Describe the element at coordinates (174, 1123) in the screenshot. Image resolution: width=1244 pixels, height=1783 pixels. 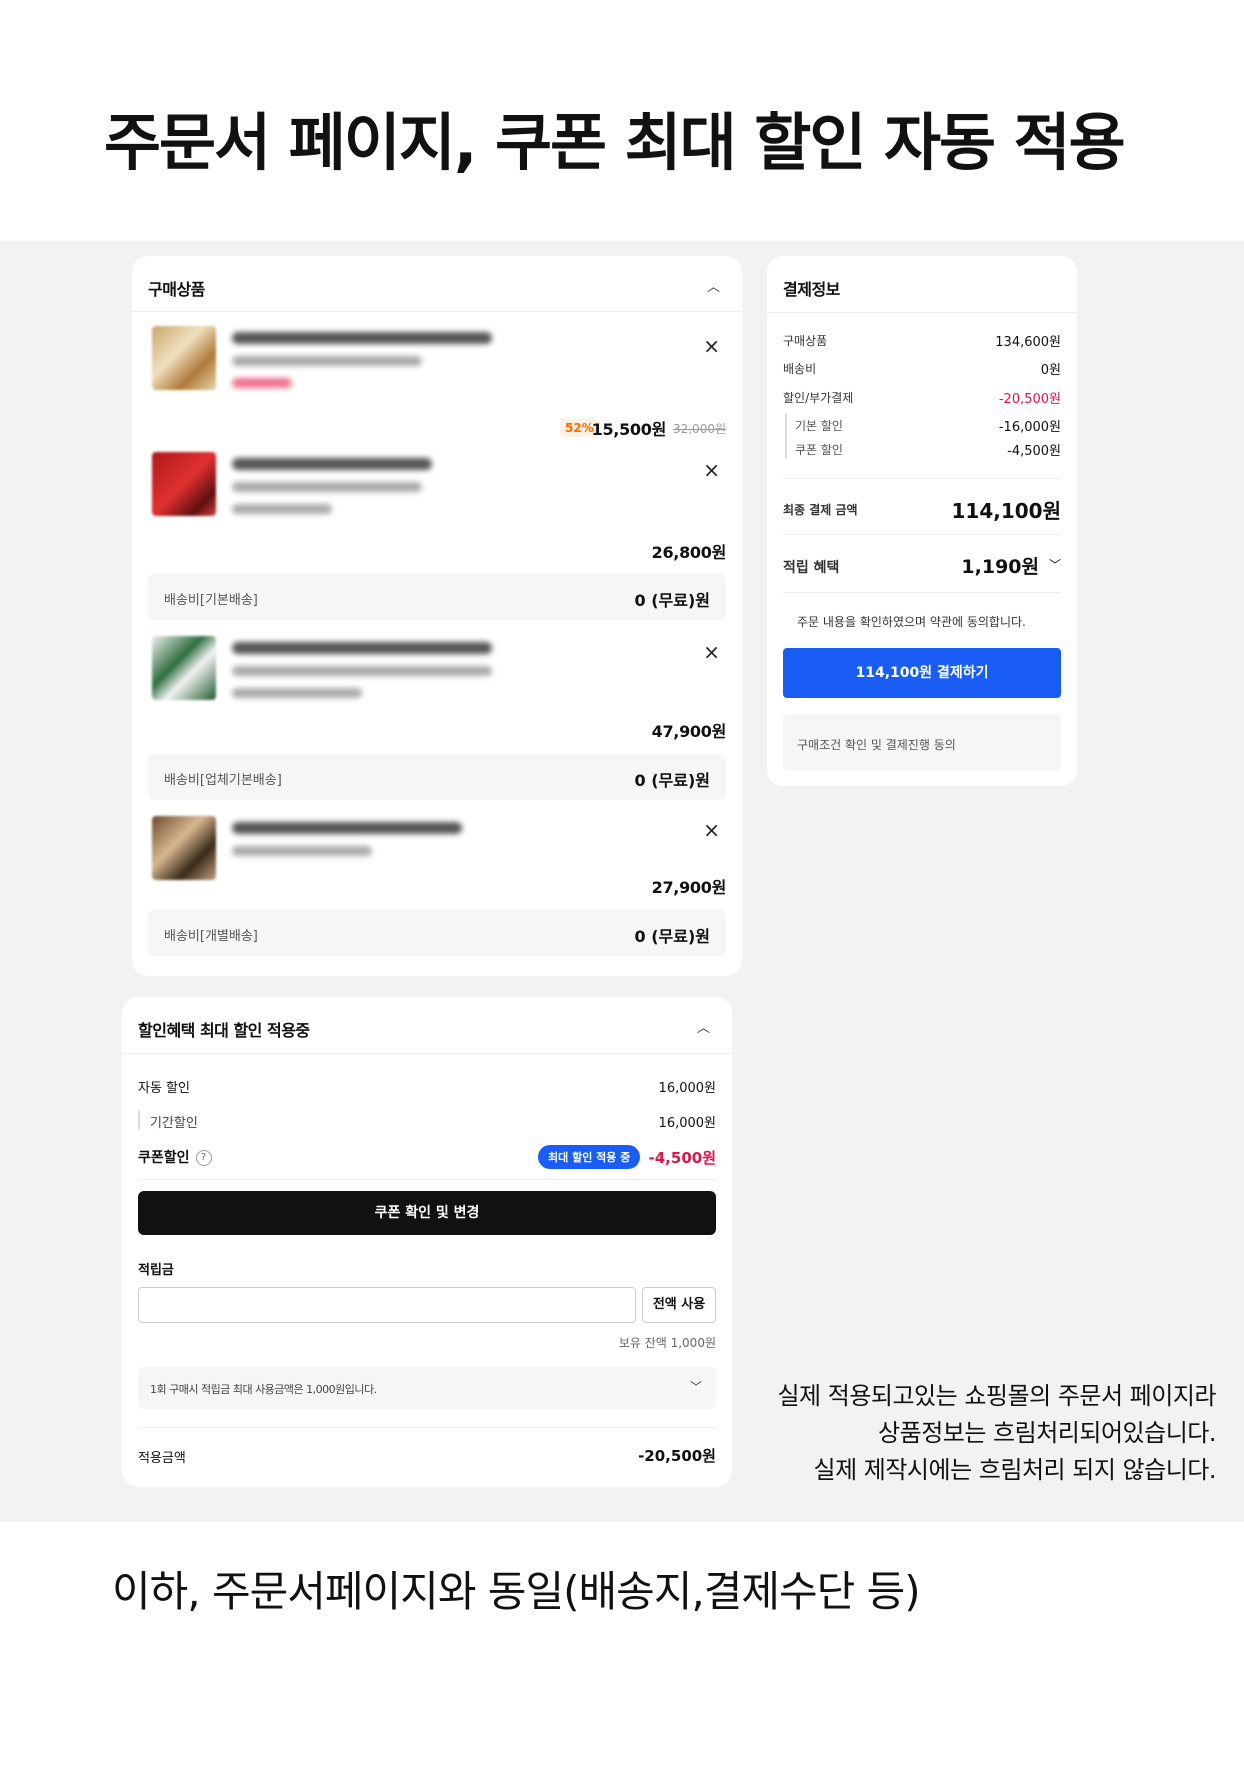
I see `period-discount-label: 기간할인` at that location.